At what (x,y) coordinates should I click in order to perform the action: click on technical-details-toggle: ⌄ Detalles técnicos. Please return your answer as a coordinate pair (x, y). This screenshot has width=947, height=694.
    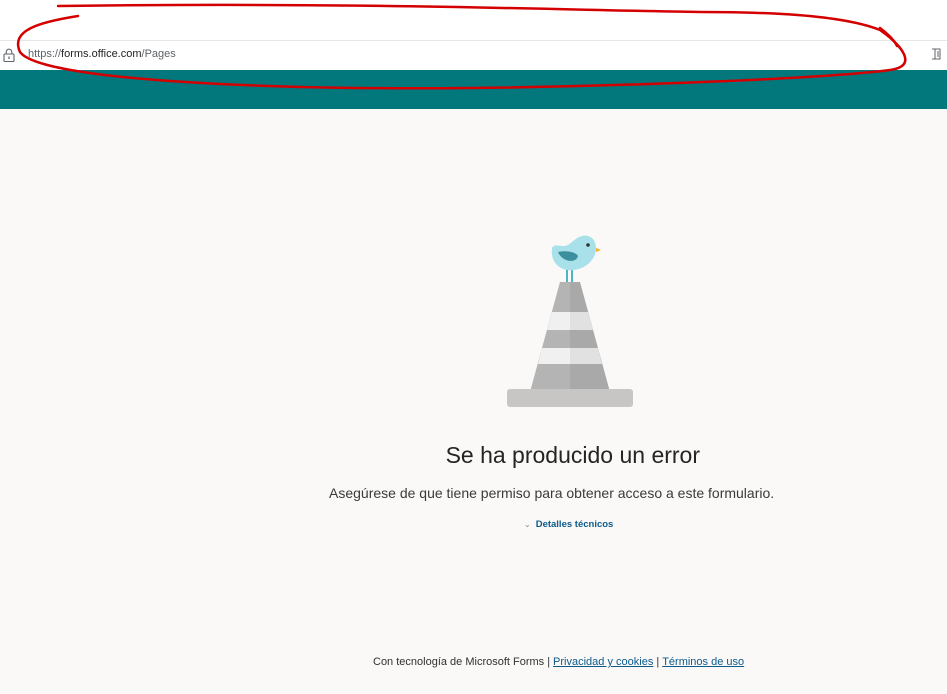
    Looking at the image, I should click on (568, 524).